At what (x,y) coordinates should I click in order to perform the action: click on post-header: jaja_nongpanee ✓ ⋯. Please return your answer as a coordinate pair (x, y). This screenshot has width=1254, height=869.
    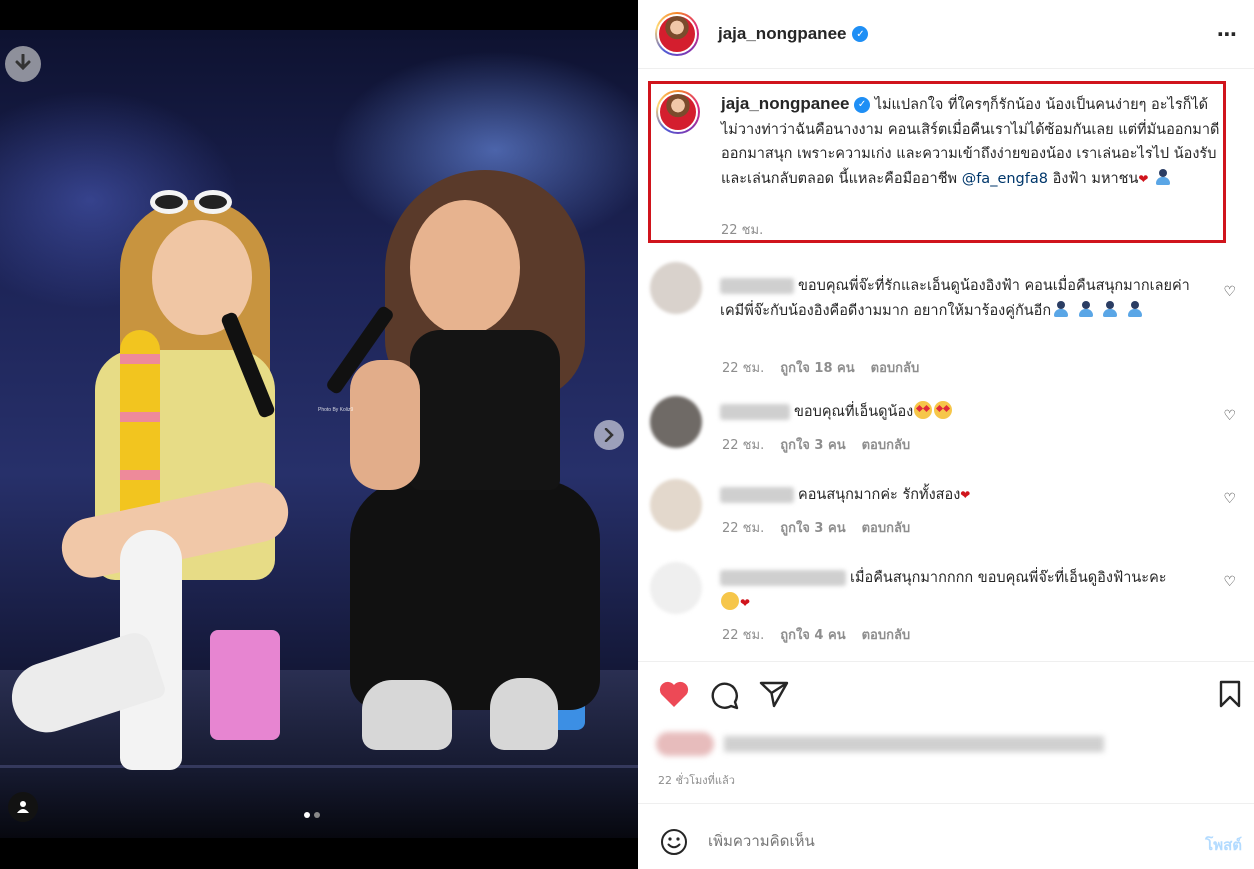
    Looking at the image, I should click on (946, 34).